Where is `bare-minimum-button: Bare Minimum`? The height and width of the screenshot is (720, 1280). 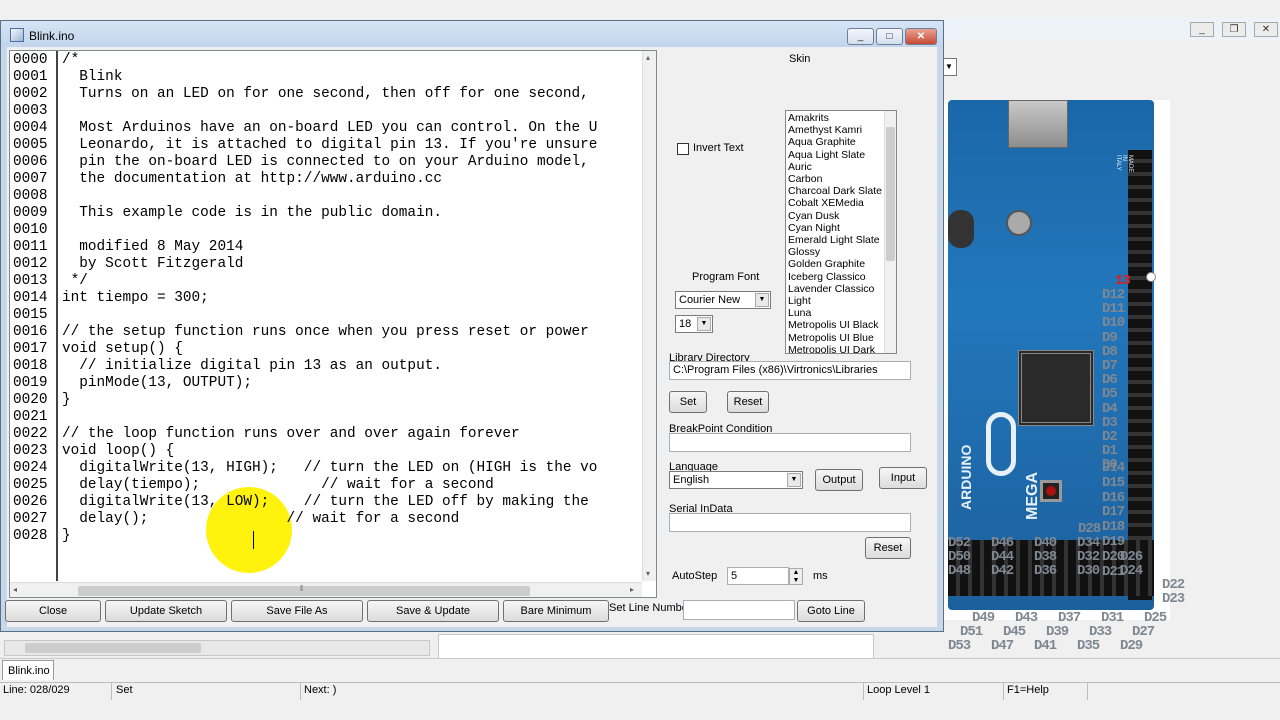 bare-minimum-button: Bare Minimum is located at coordinates (556, 611).